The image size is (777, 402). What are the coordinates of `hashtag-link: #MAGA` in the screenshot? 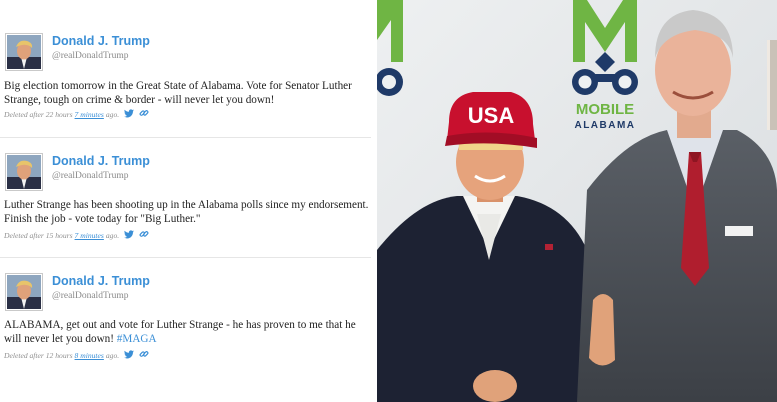 It's located at (137, 339).